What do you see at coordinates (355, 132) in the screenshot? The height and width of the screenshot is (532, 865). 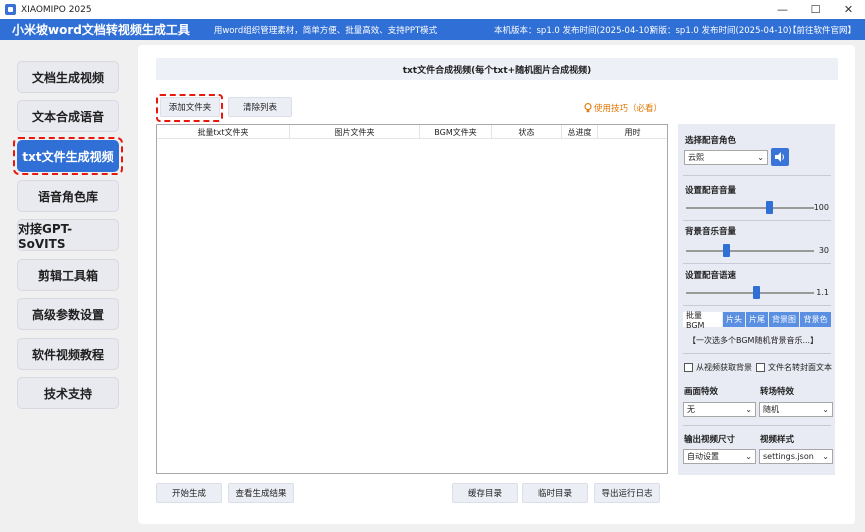 I see `column-header: 图片文件夹` at bounding box center [355, 132].